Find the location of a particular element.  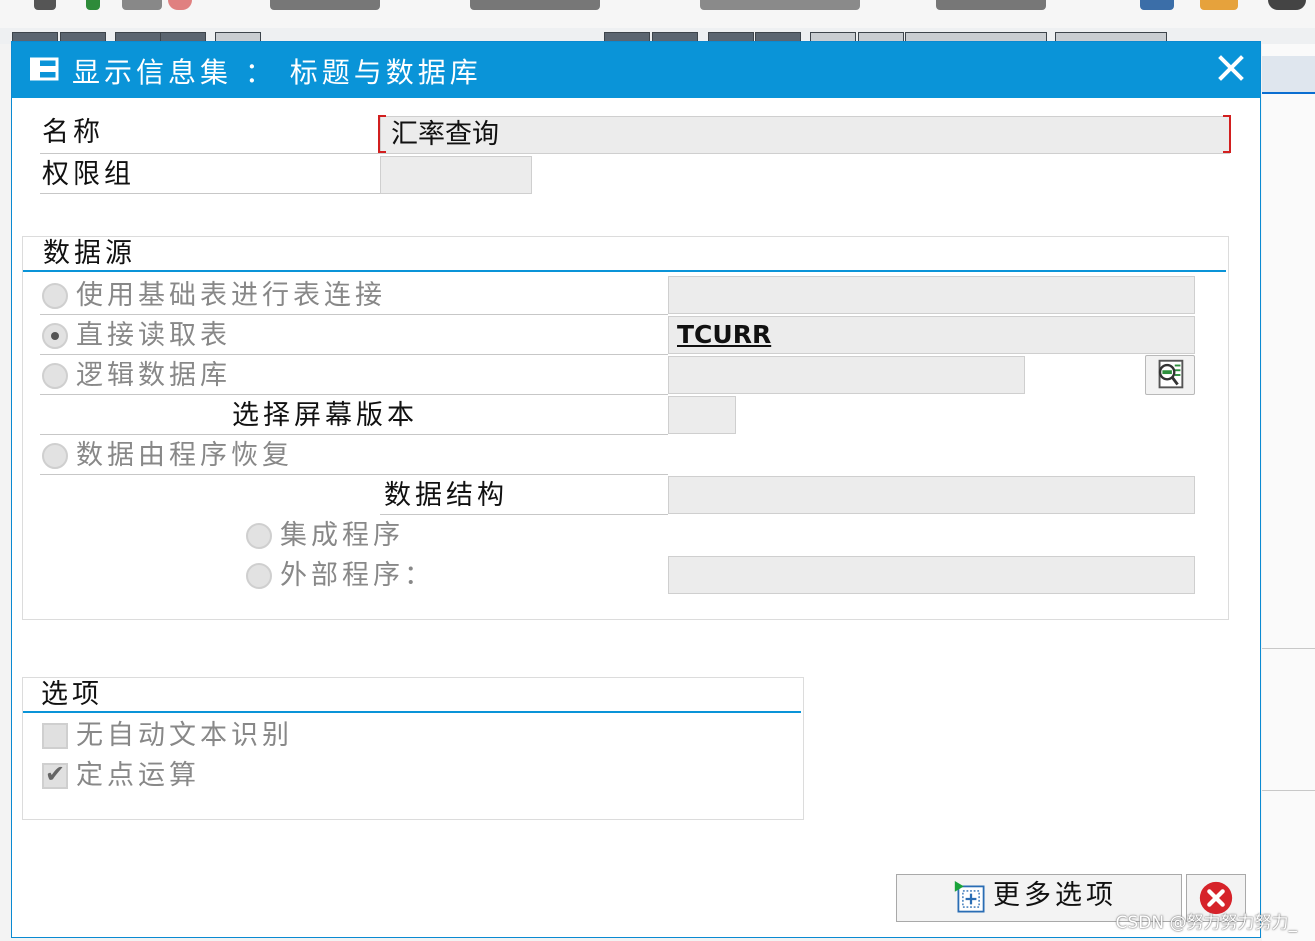

dialog-title: 显示信息集 ： 标题与数据库 is located at coordinates (277, 72).